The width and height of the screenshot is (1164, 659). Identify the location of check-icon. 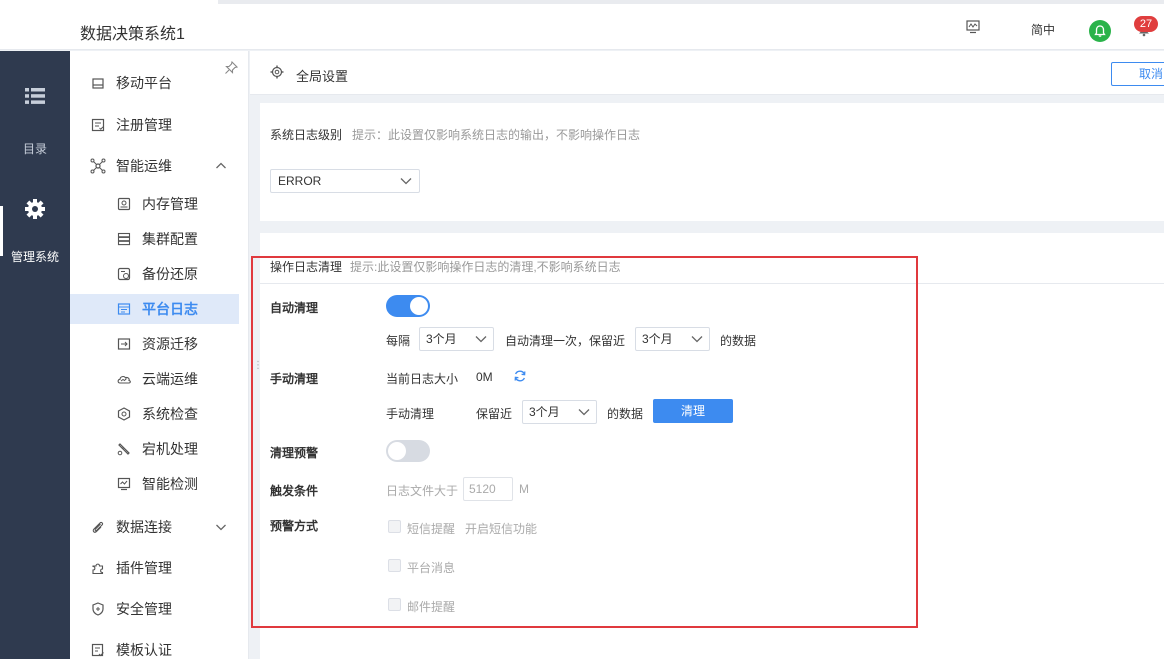
(124, 414).